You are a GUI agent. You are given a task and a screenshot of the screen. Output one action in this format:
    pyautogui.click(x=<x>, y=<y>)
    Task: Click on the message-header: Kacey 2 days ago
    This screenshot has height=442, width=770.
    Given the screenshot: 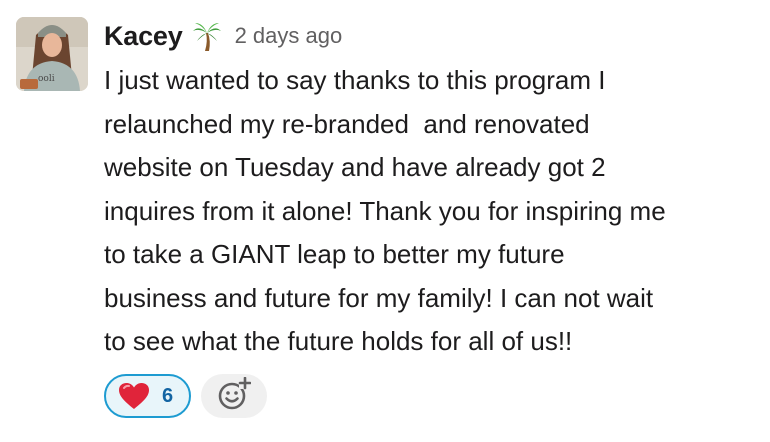 What is the action you would take?
    pyautogui.click(x=223, y=36)
    